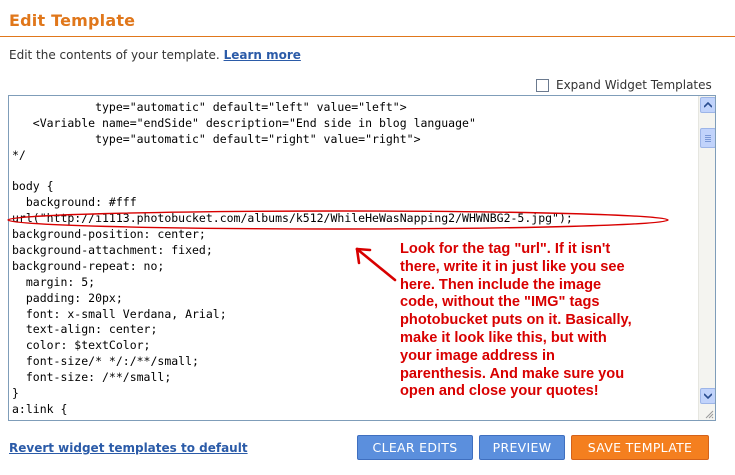 The width and height of the screenshot is (735, 475). I want to click on chevron-down-icon, so click(708, 396).